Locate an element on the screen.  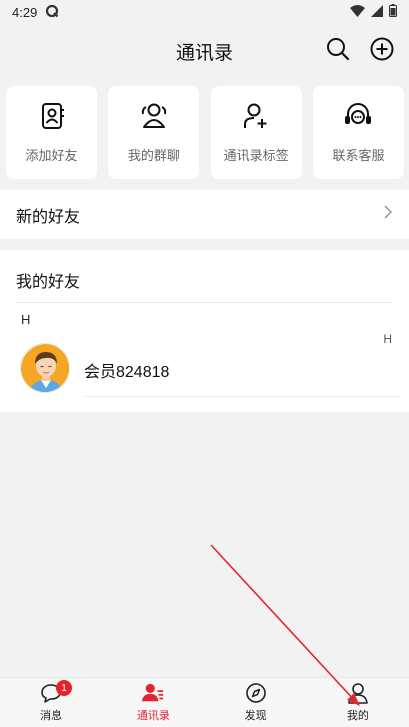
tab-contacts: 通讯录 is located at coordinates (153, 702).